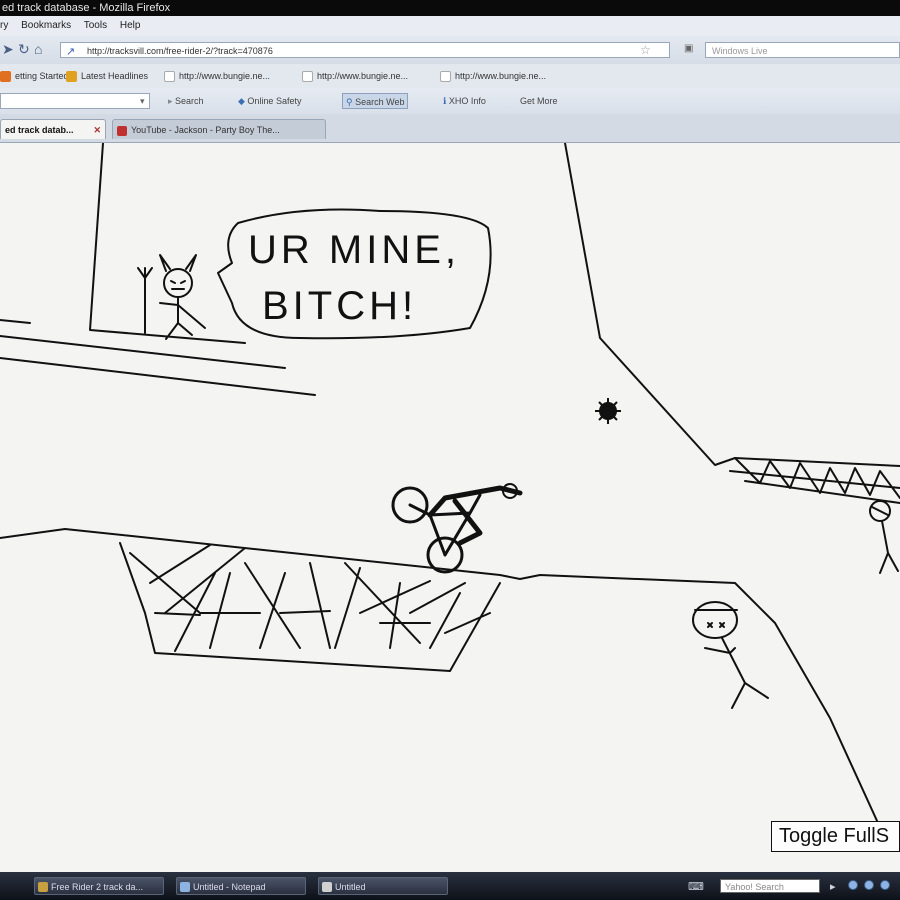  What do you see at coordinates (71, 52) in the screenshot?
I see `site-favicon-icon: ↗` at bounding box center [71, 52].